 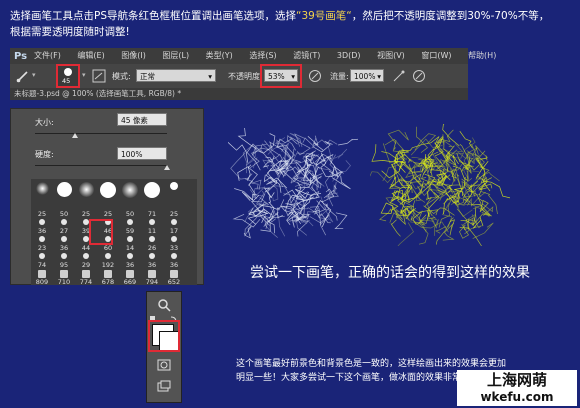 What do you see at coordinates (152, 214) in the screenshot?
I see `brush-size-label: 71` at bounding box center [152, 214].